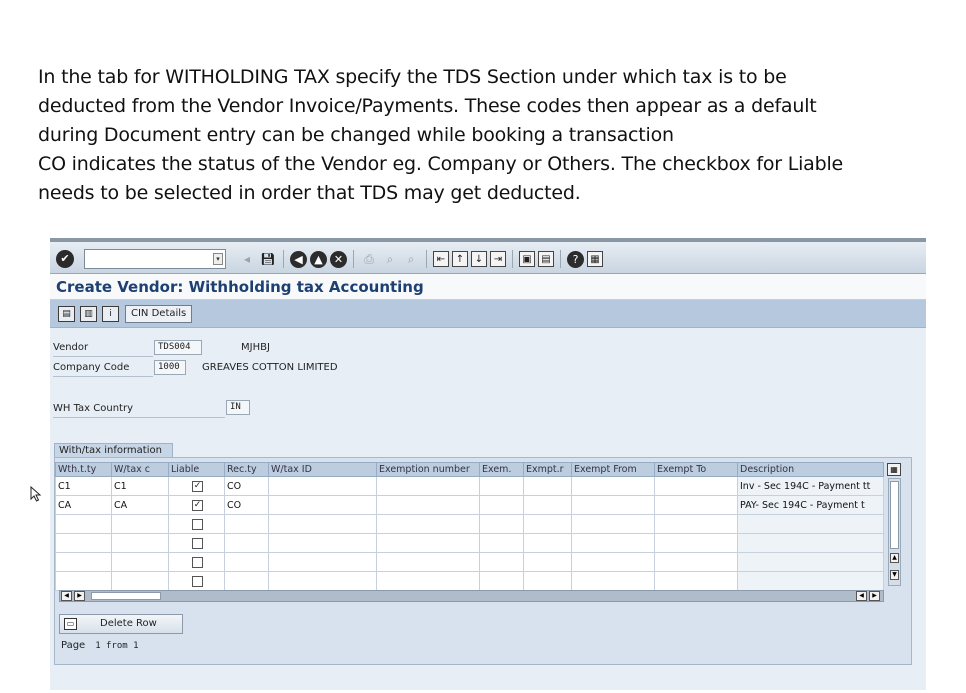 The image size is (966, 693). What do you see at coordinates (66, 596) in the screenshot?
I see `scroll-left-icon: ◀` at bounding box center [66, 596].